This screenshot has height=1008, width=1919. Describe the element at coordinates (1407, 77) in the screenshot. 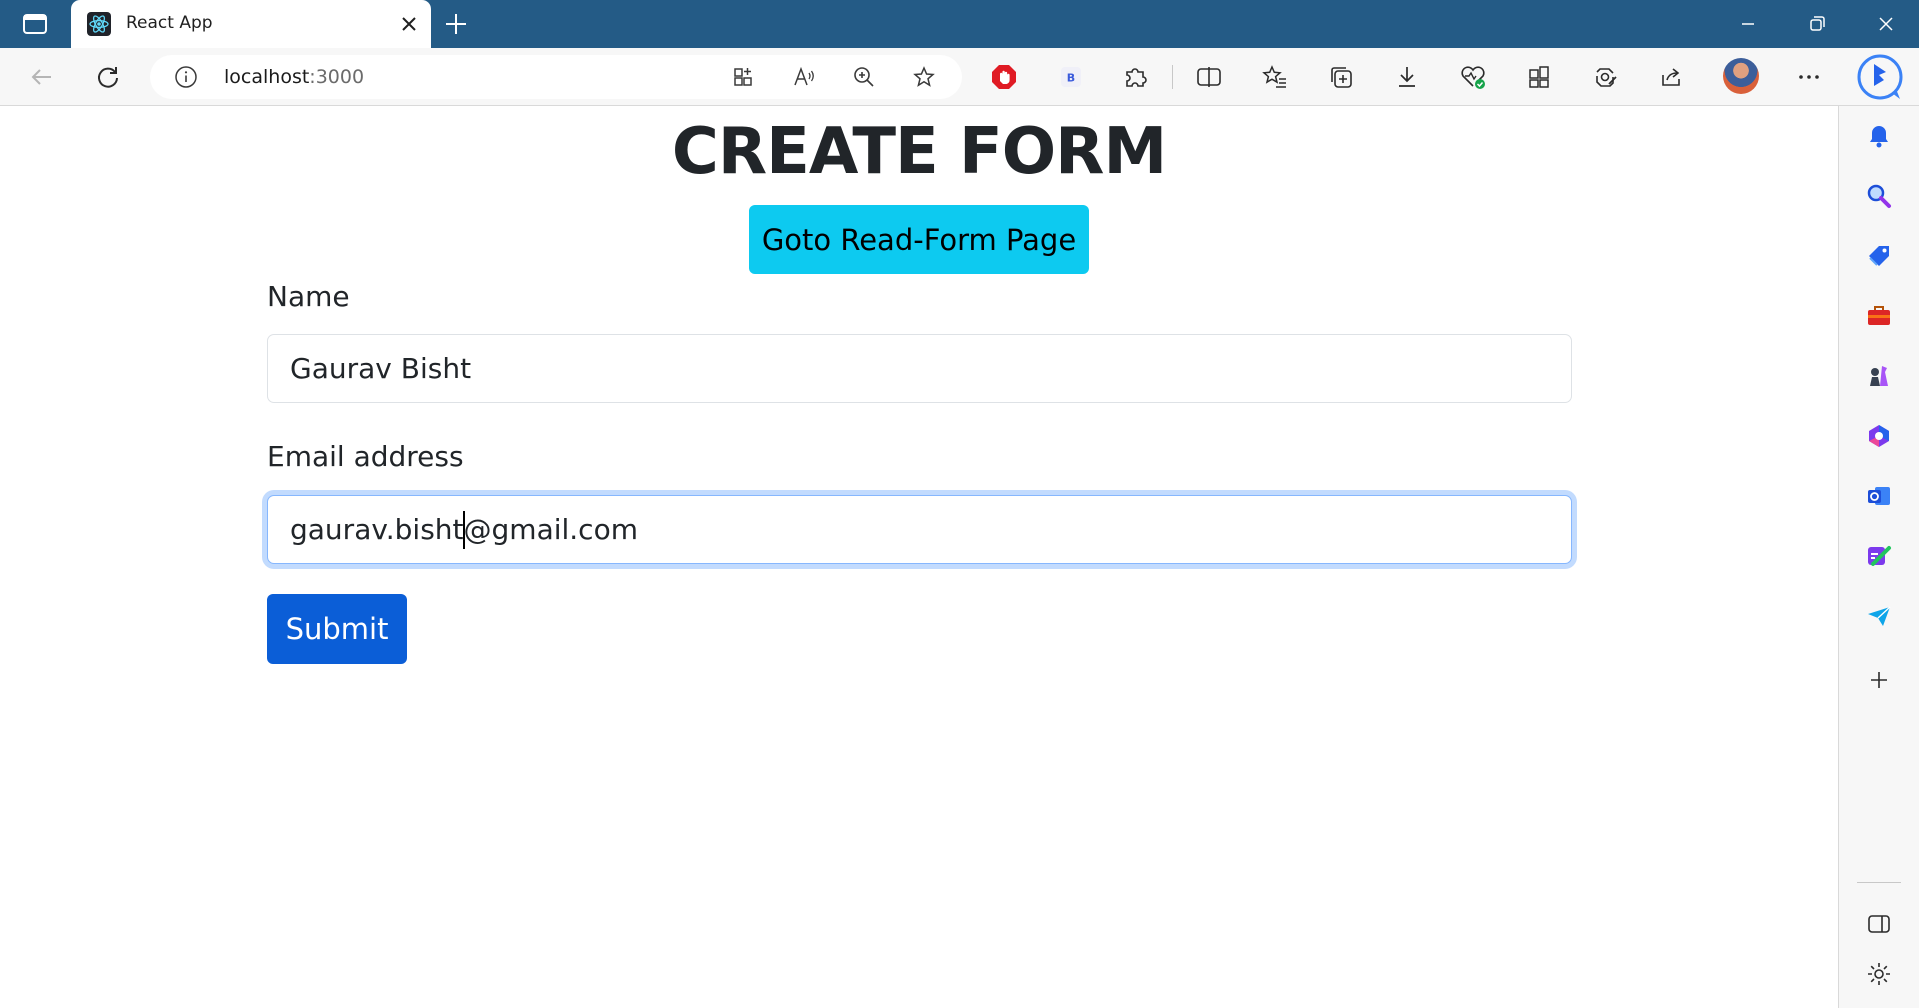

I see `downloads-icon` at that location.